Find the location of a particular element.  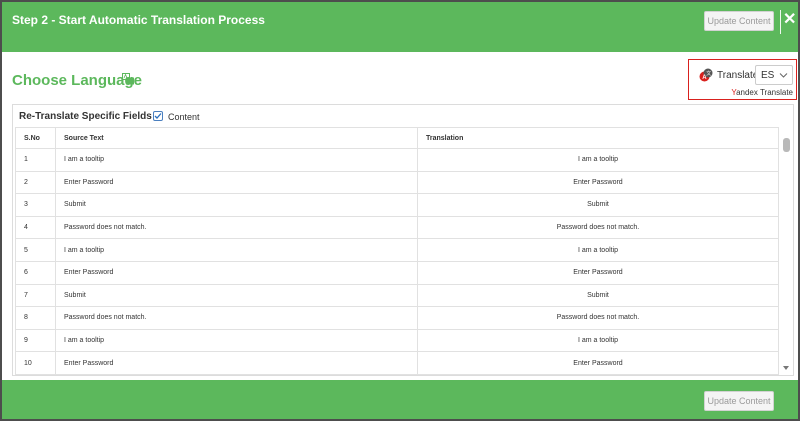

language-icon is located at coordinates (128, 79).